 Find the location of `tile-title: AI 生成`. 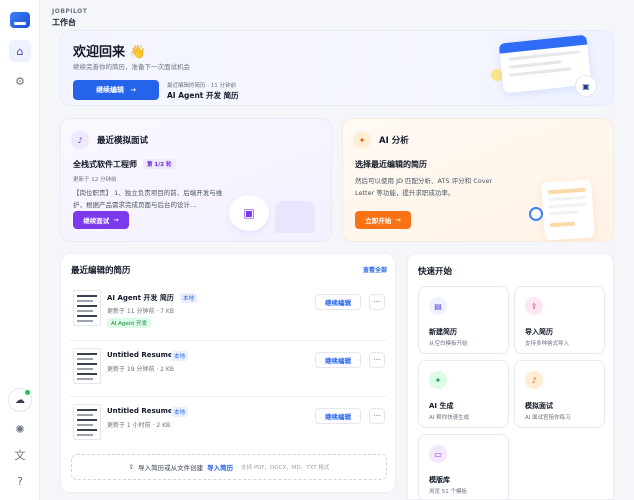

tile-title: AI 生成 is located at coordinates (441, 406).